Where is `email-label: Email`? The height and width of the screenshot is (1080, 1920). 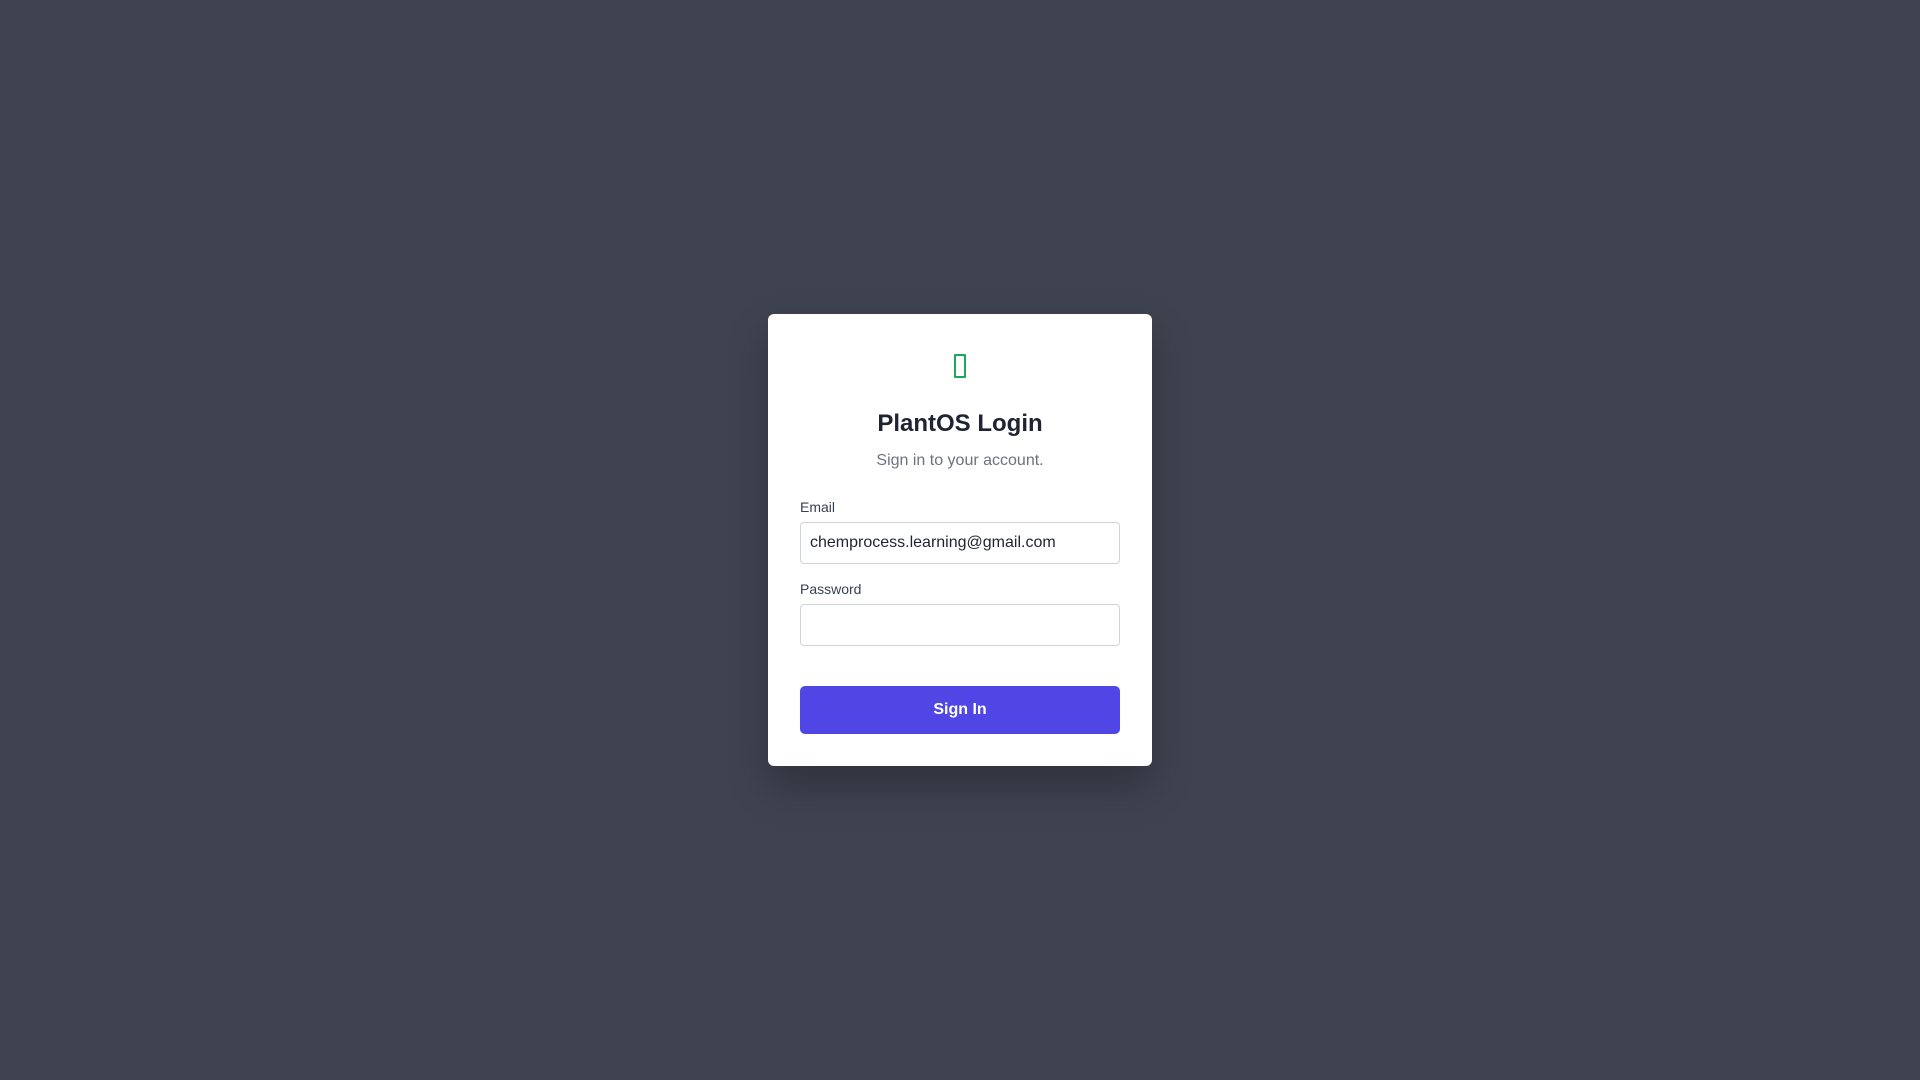
email-label: Email is located at coordinates (818, 507).